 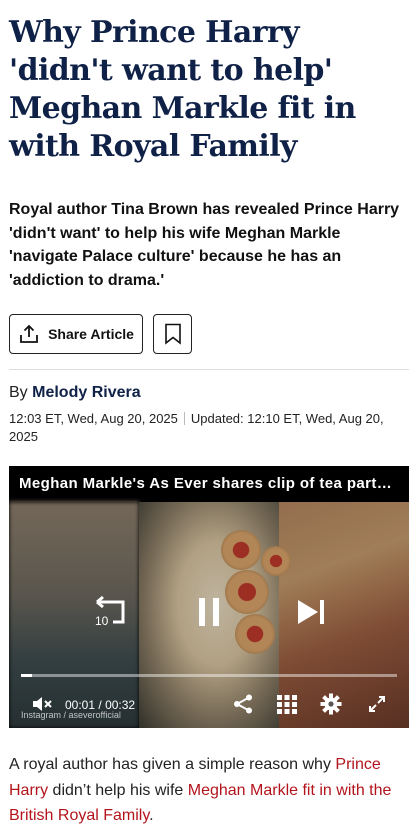 I want to click on pause-button, so click(x=209, y=612).